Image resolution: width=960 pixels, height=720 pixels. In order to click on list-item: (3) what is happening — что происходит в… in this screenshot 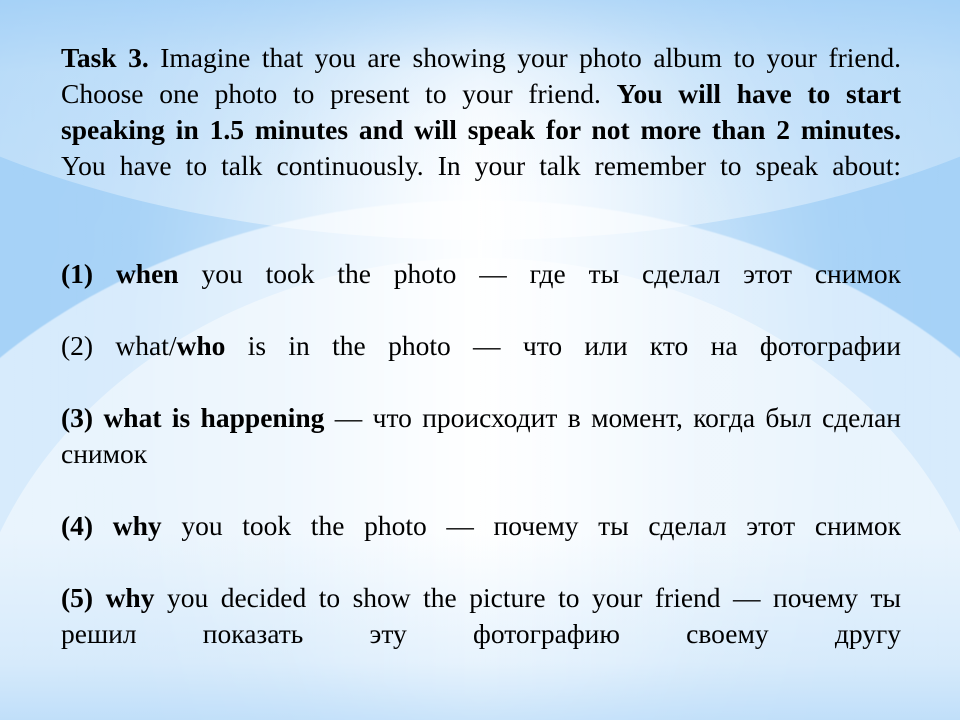, I will do `click(481, 454)`.